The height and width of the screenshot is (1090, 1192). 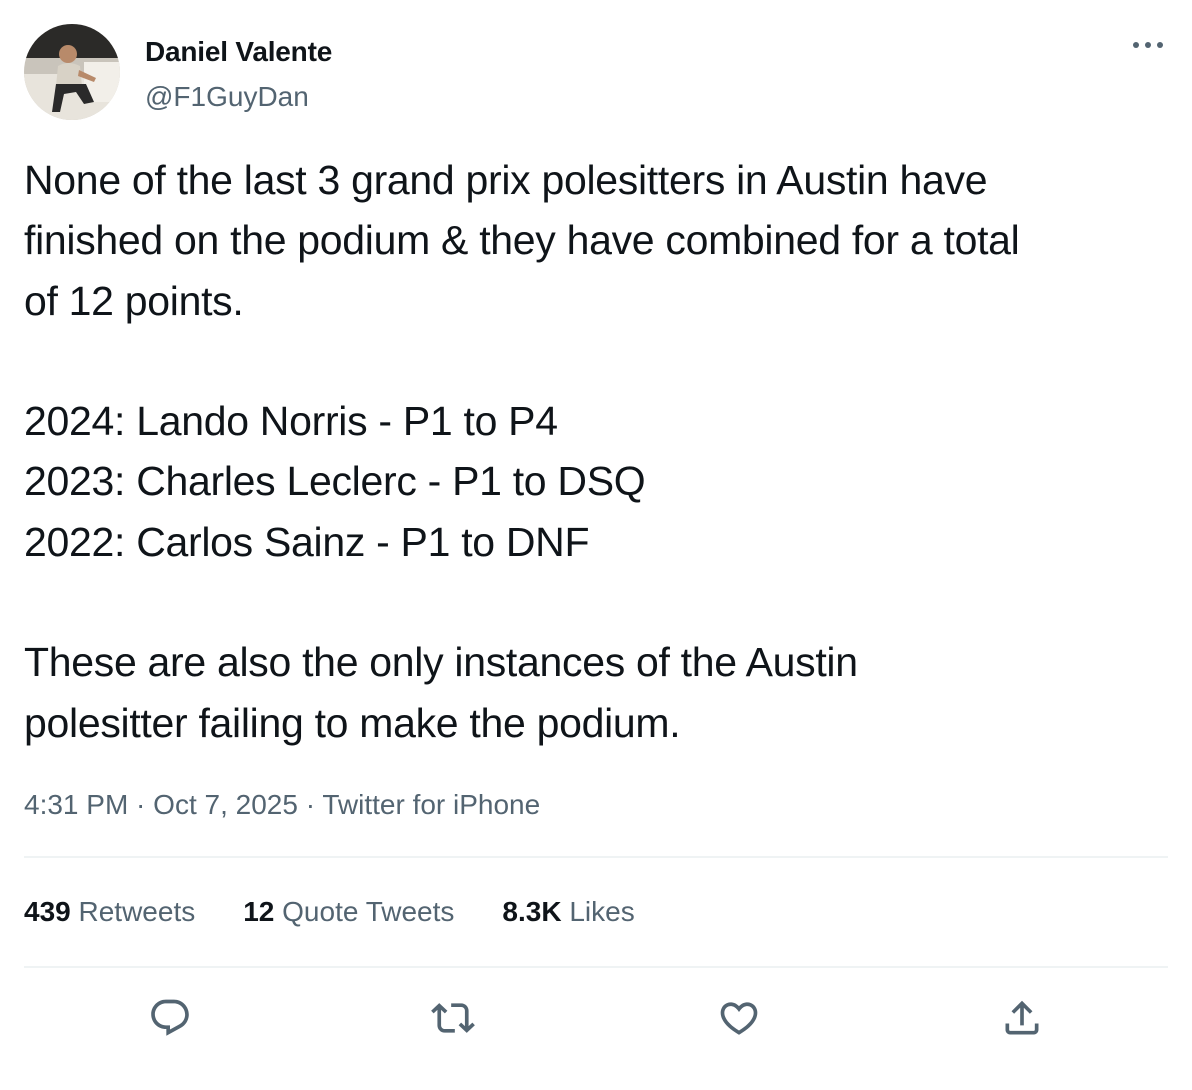 What do you see at coordinates (453, 1018) in the screenshot?
I see `retweet-icon` at bounding box center [453, 1018].